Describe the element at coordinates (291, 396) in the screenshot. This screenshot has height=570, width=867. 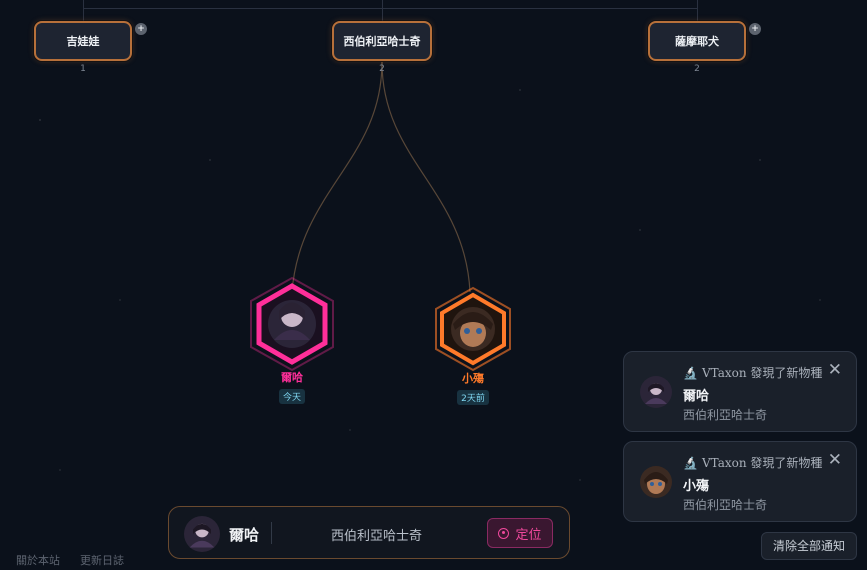
I see `species-date-badge: 今天` at that location.